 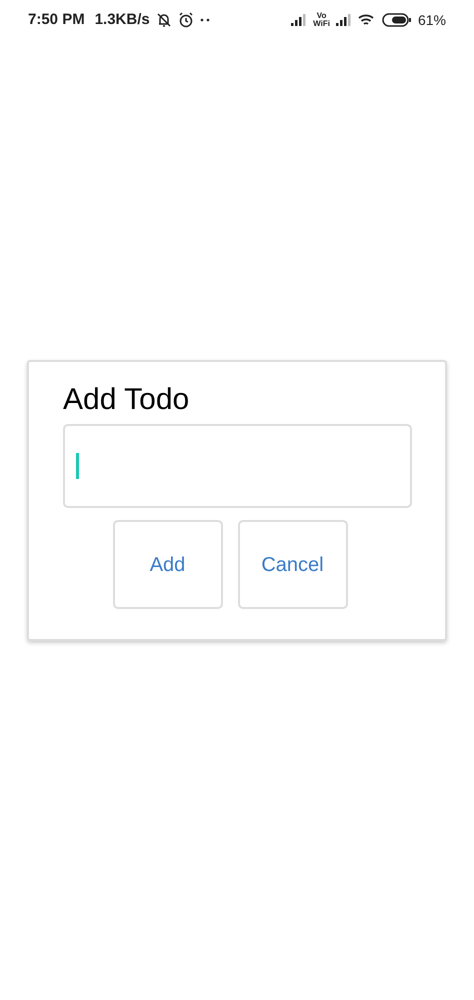 What do you see at coordinates (77, 466) in the screenshot?
I see `text-cursor-icon` at bounding box center [77, 466].